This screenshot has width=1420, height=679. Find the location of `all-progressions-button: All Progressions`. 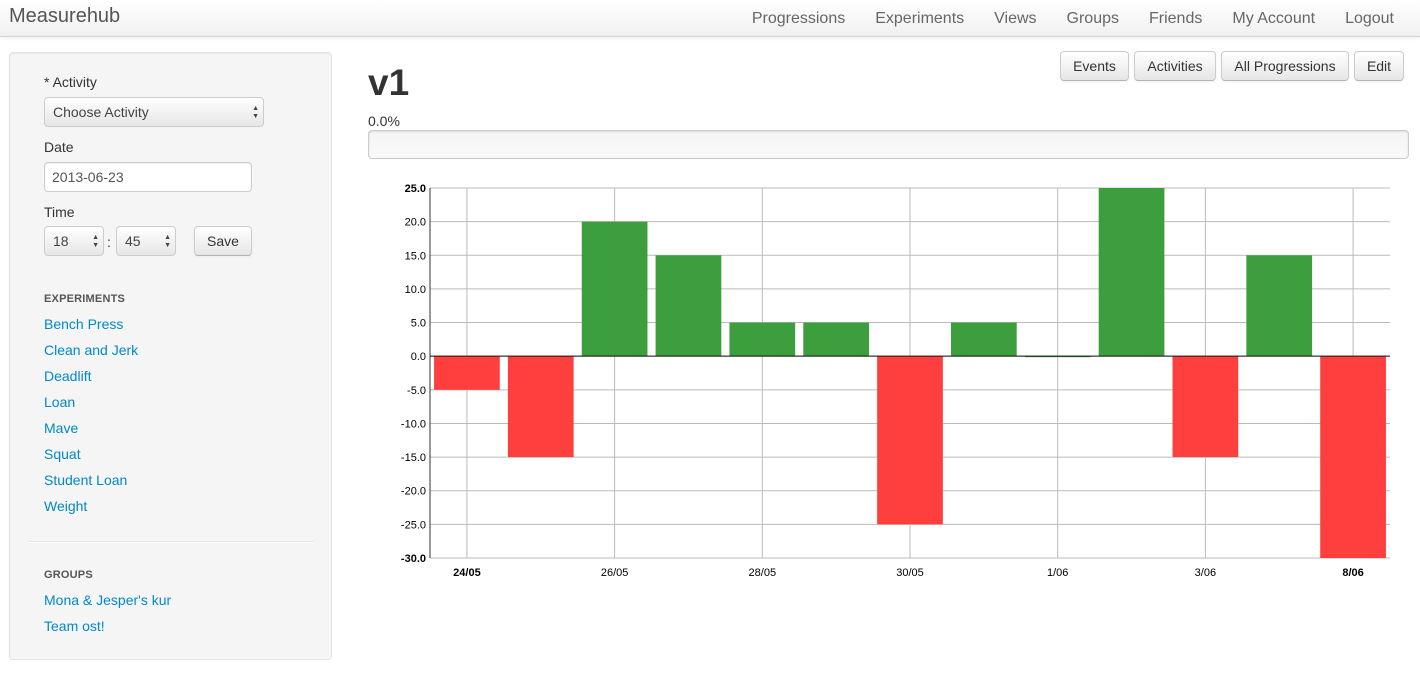

all-progressions-button: All Progressions is located at coordinates (1285, 66).